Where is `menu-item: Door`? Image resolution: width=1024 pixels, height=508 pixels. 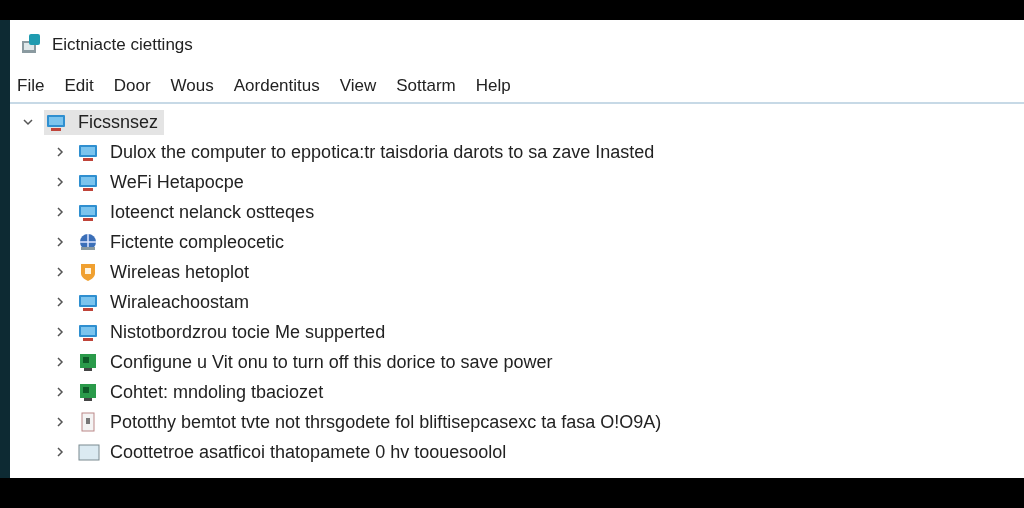
menu-item: Door is located at coordinates (132, 86).